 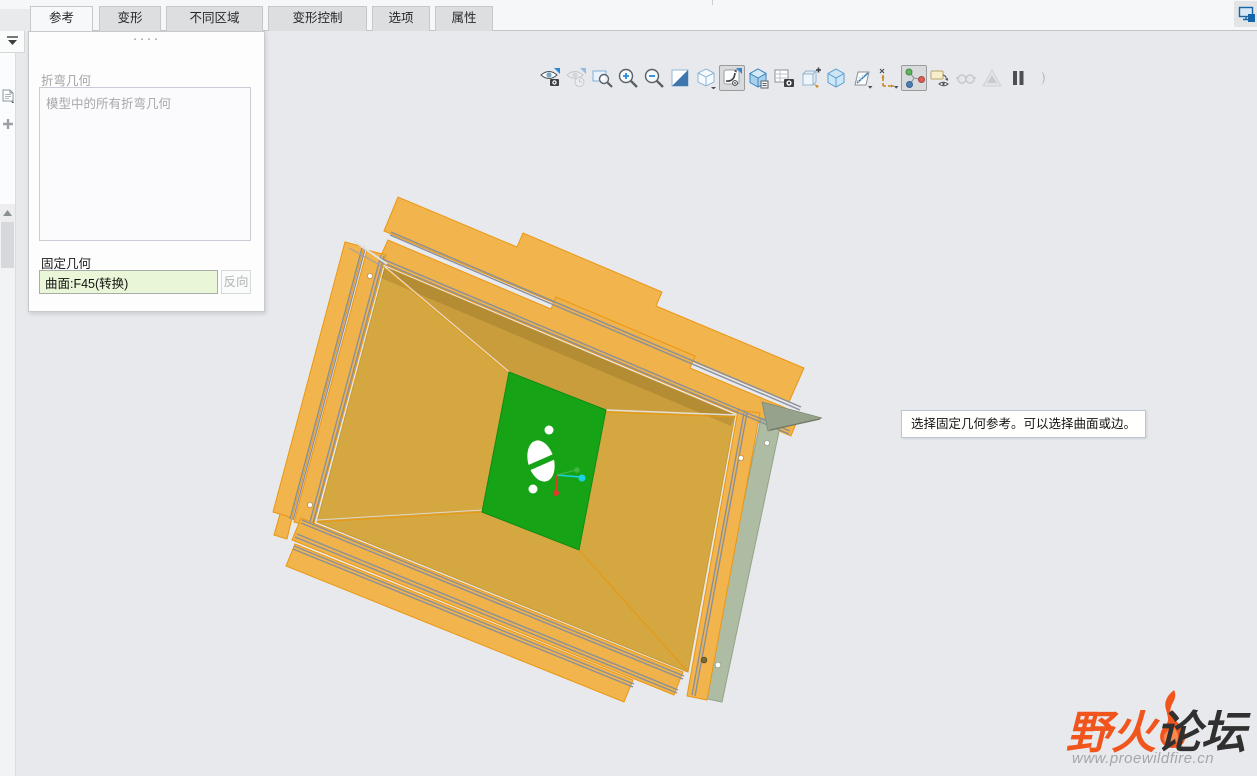 I want to click on rail-scrollbar-track, so click(x=7, y=499).